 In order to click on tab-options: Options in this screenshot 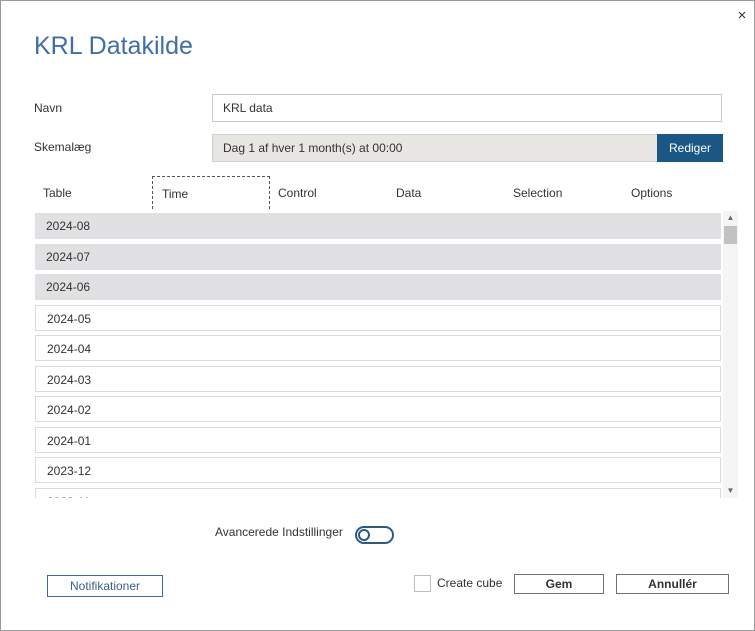, I will do `click(681, 192)`.